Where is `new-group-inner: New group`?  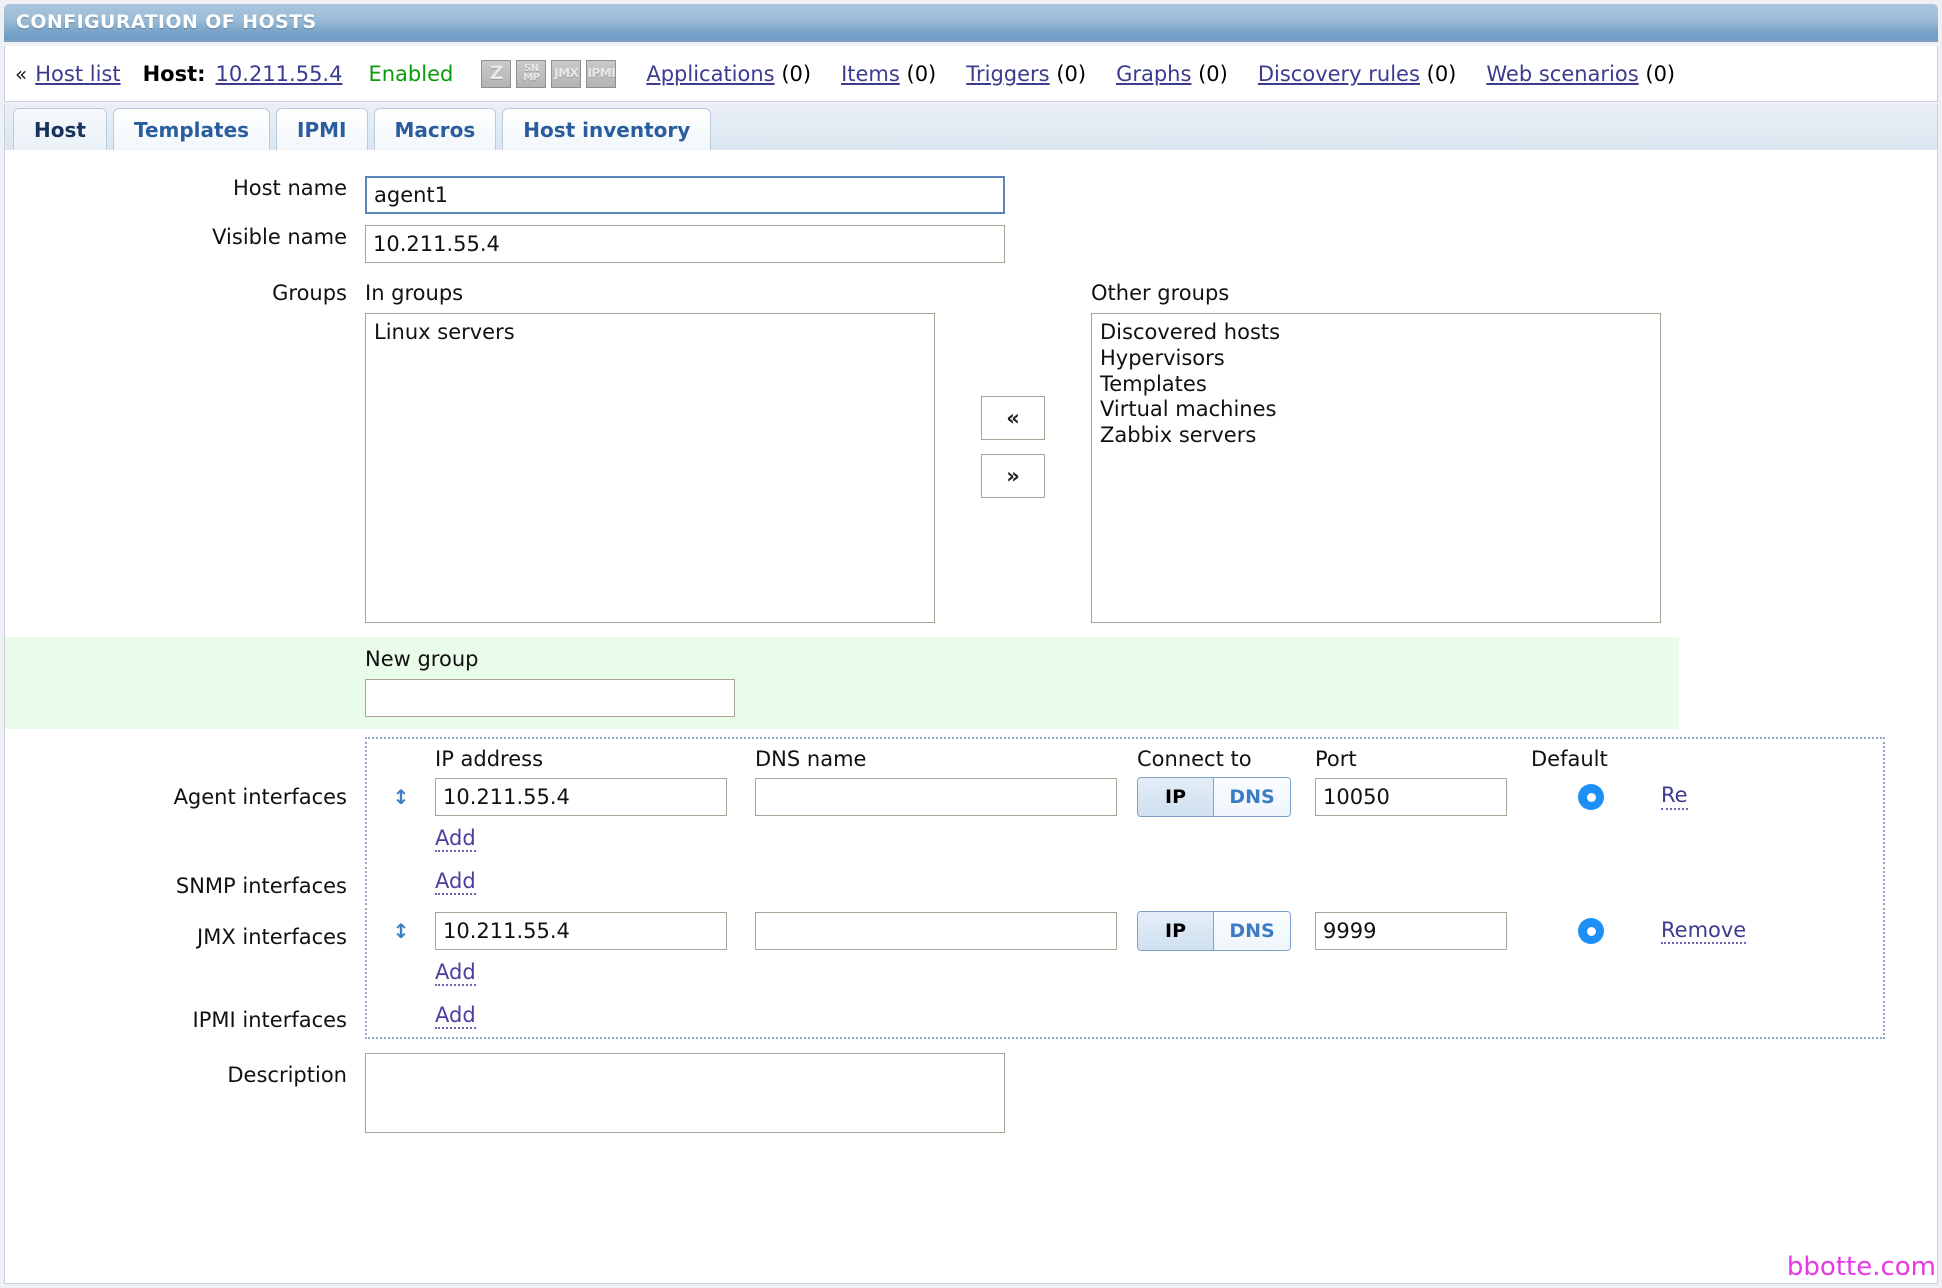
new-group-inner: New group is located at coordinates (842, 682).